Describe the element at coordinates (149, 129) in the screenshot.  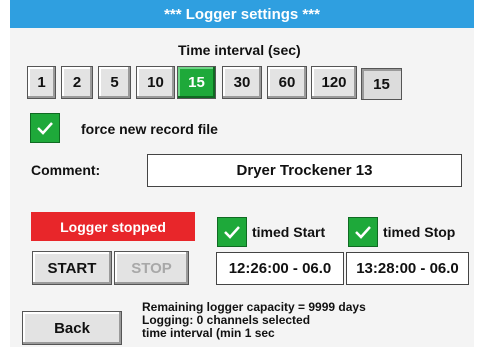
I see `force-new-file-label: force new record file` at that location.